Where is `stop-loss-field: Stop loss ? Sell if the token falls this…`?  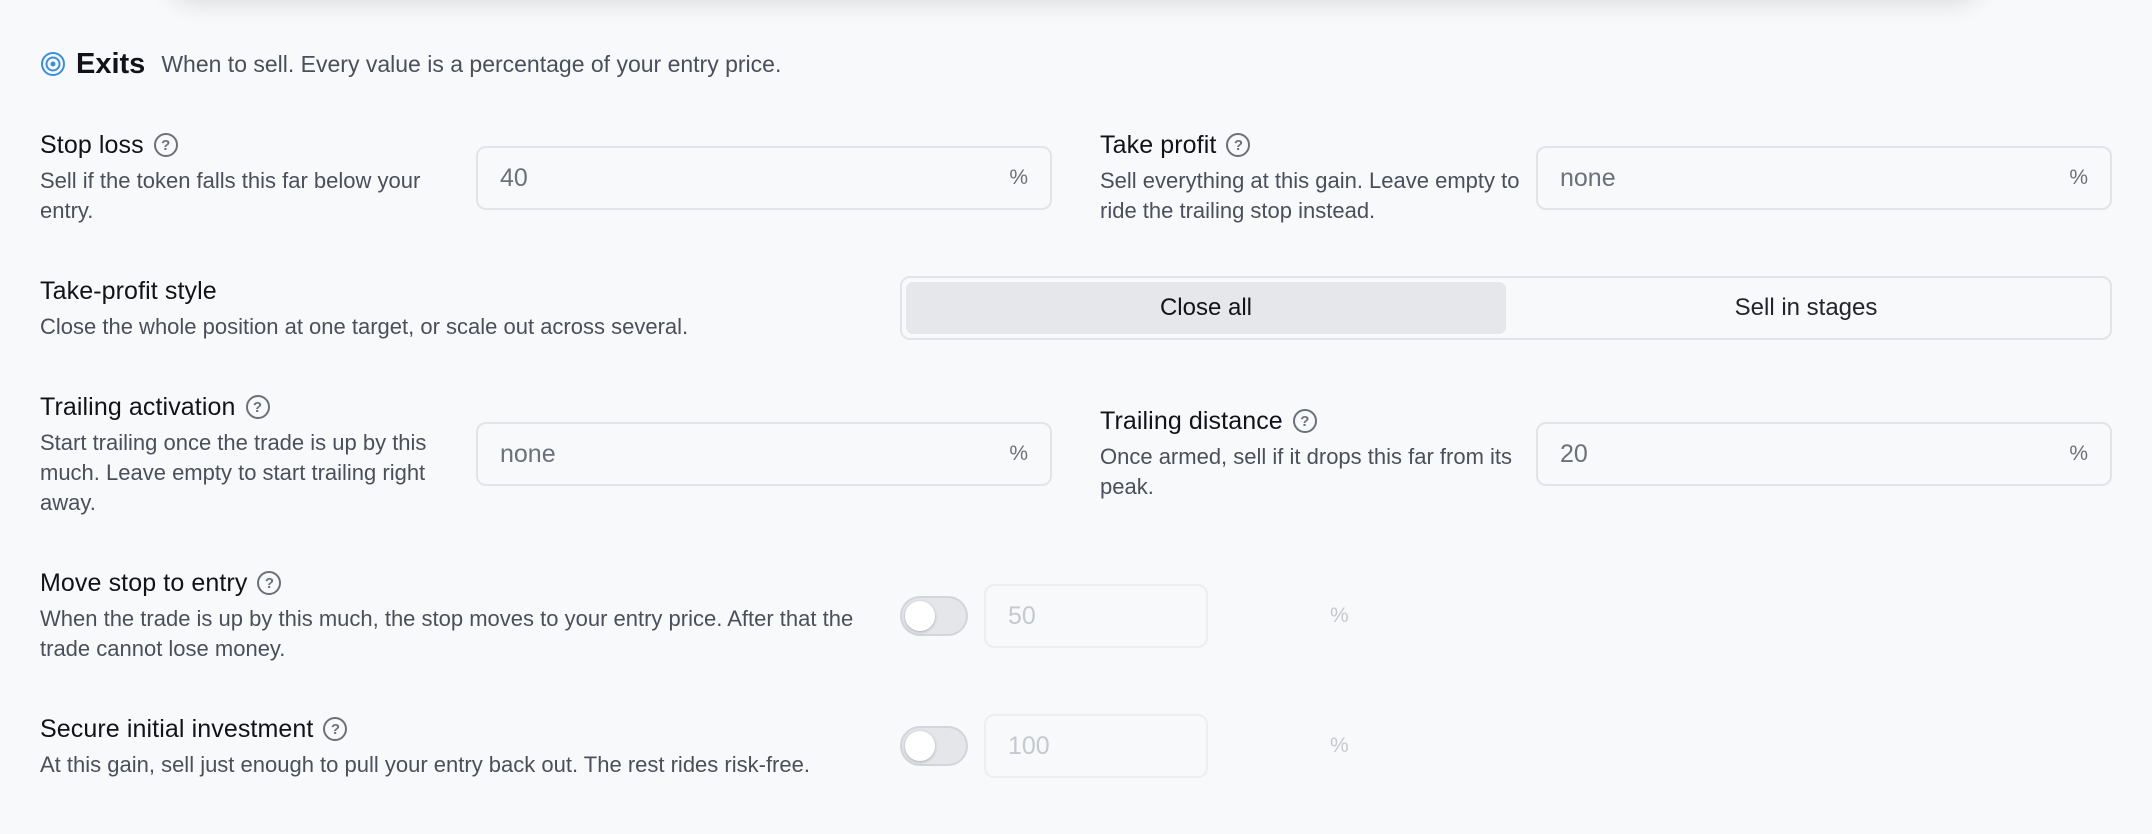 stop-loss-field: Stop loss ? Sell if the token falls this… is located at coordinates (250, 177).